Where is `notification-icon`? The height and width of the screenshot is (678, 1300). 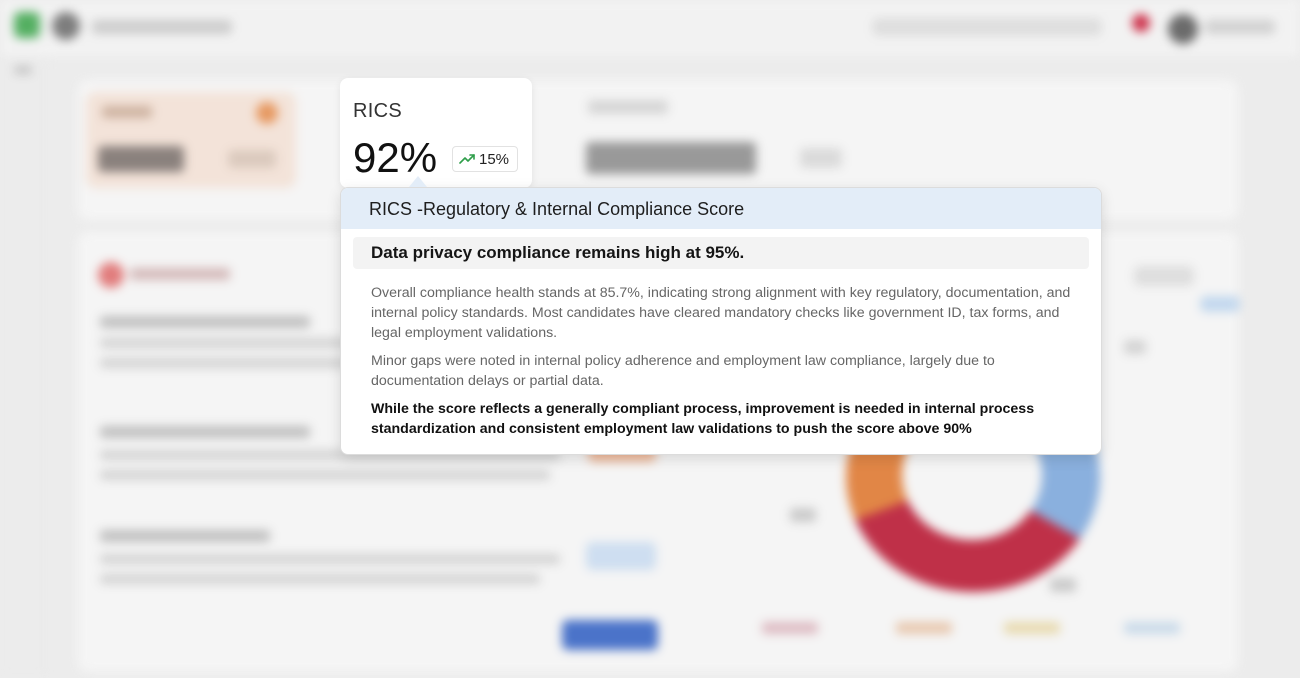 notification-icon is located at coordinates (1141, 23).